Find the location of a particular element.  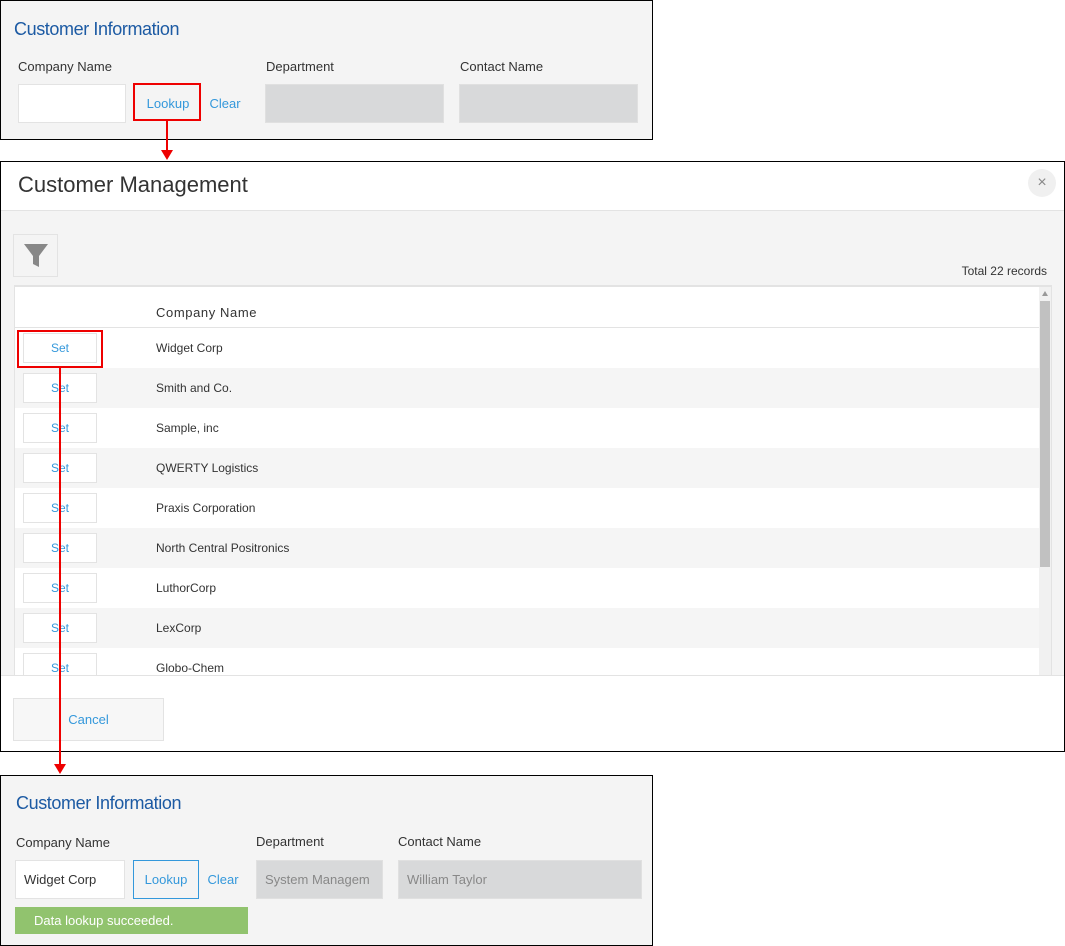

total-records: Total 22 records is located at coordinates (1004, 271).